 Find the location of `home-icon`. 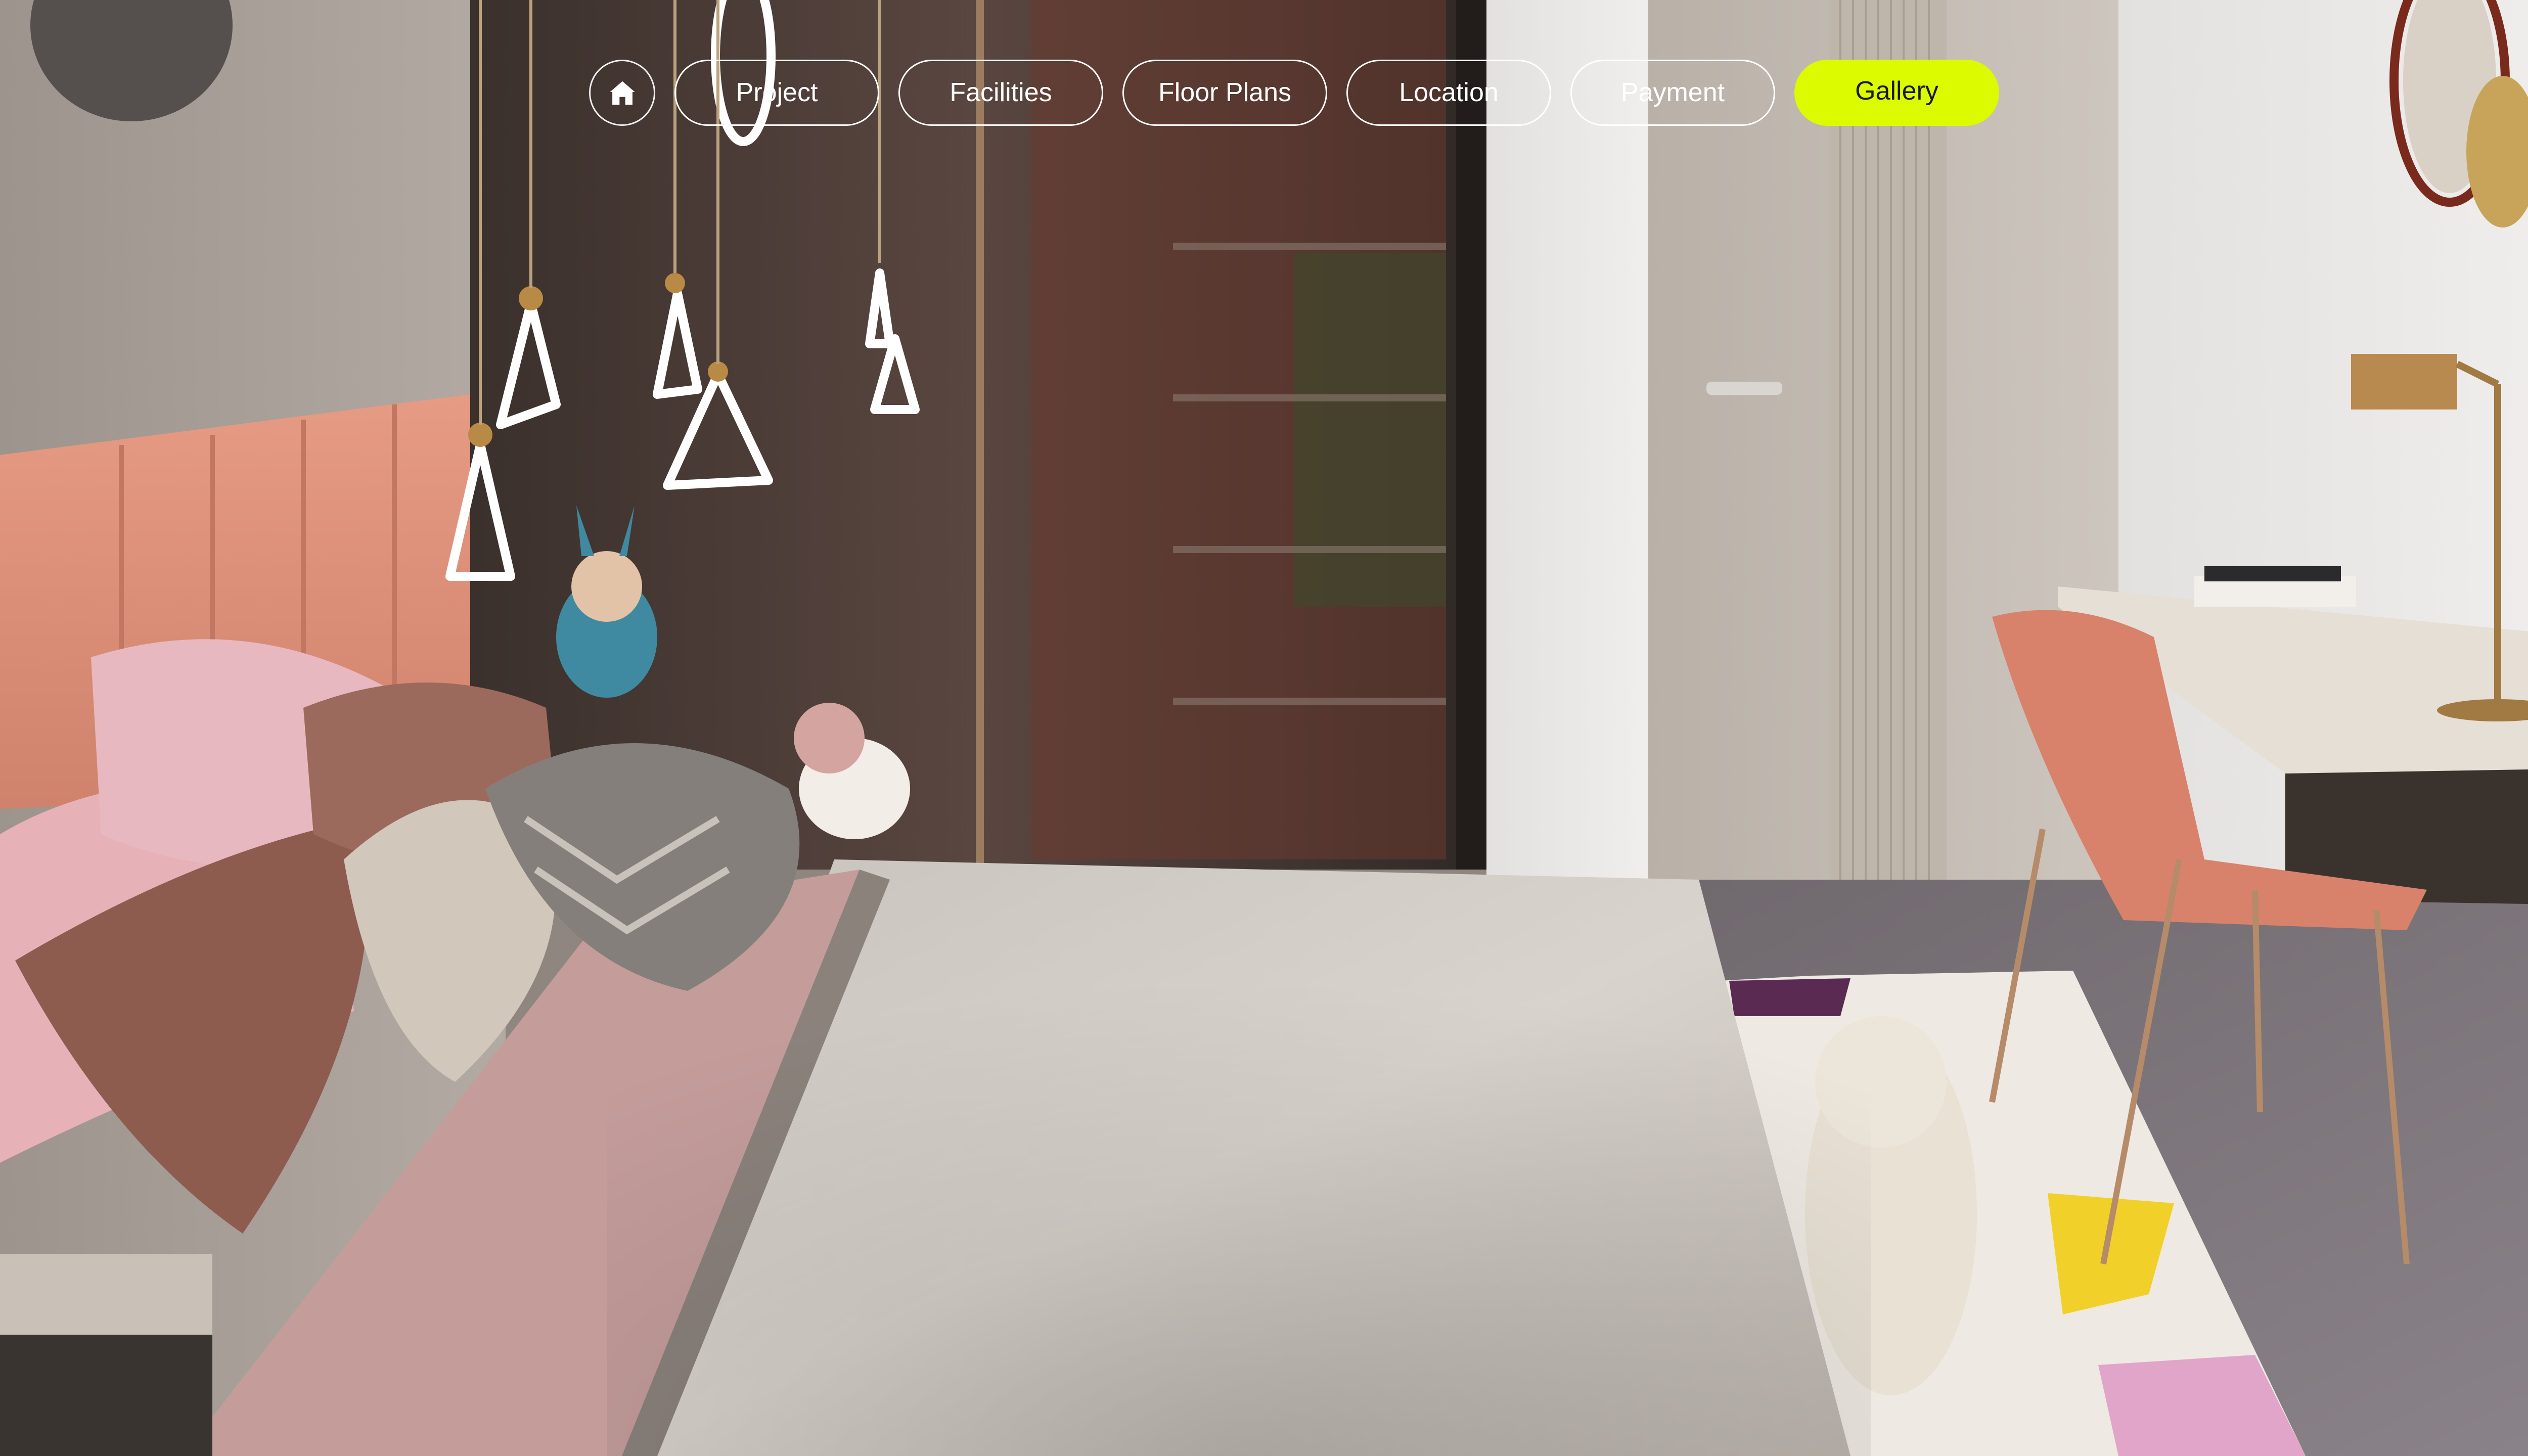

home-icon is located at coordinates (622, 93).